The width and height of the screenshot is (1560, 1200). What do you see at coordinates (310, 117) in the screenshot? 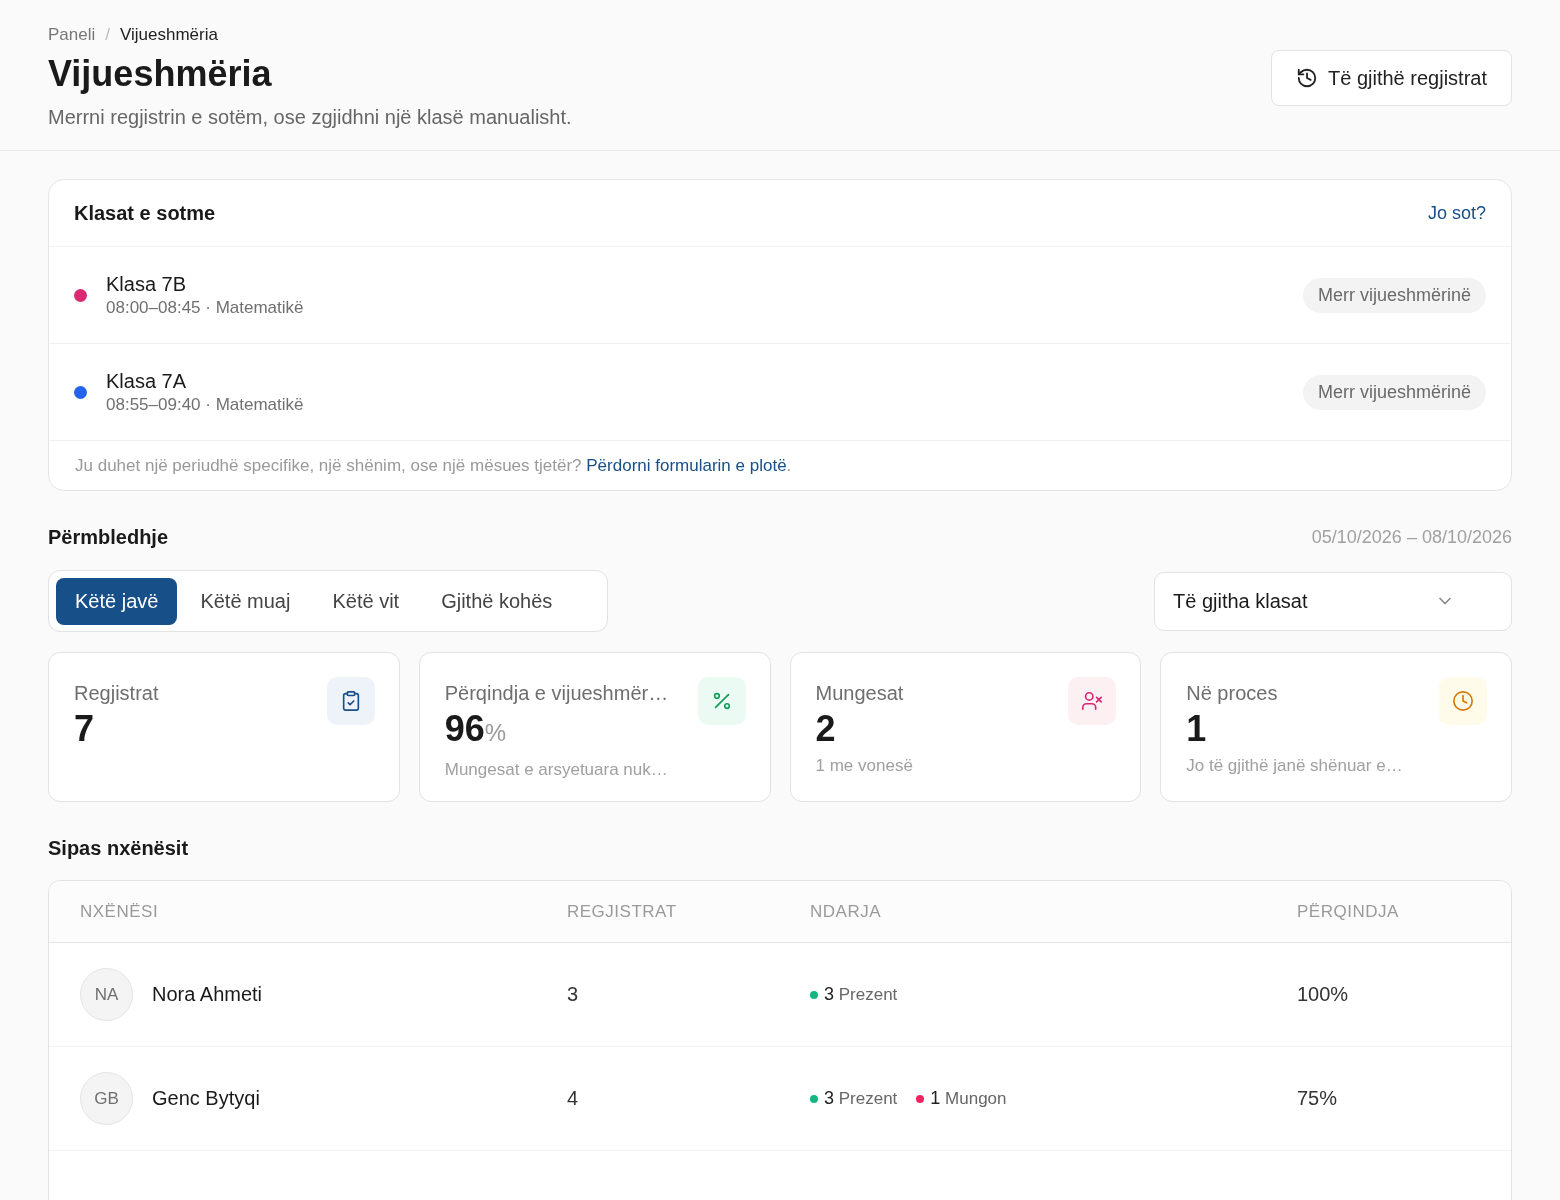
I see `page-subtitle: Merrni regjistrin e sotëm, ose zgjidhni një klasë manualisht.` at bounding box center [310, 117].